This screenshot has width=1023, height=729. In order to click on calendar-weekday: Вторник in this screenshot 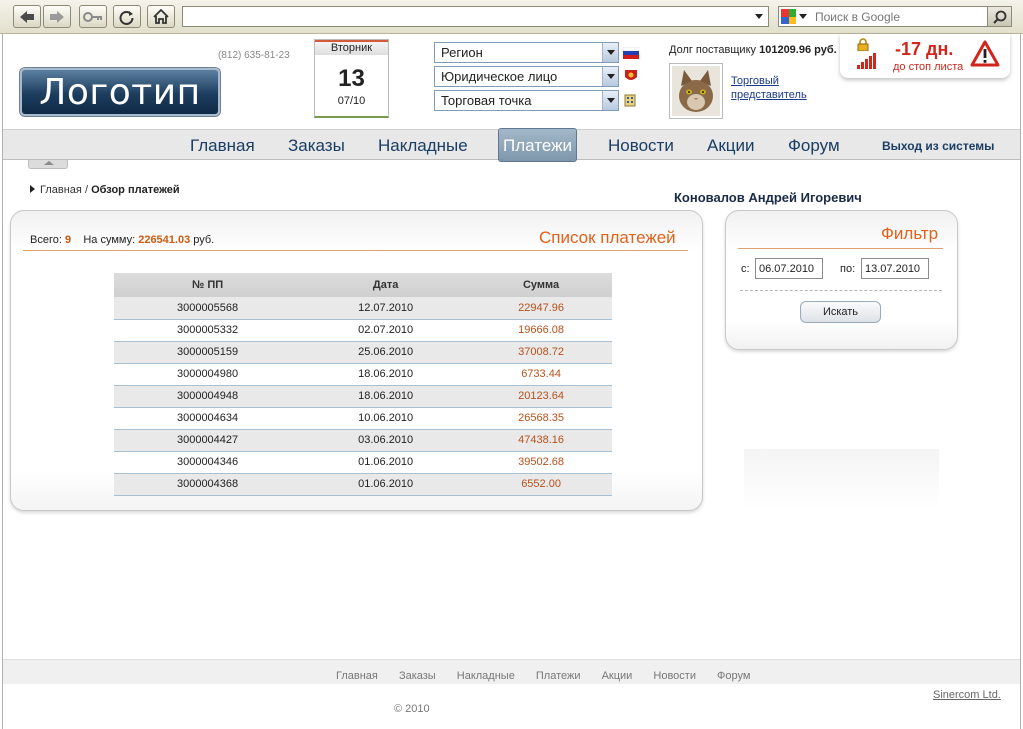, I will do `click(351, 47)`.